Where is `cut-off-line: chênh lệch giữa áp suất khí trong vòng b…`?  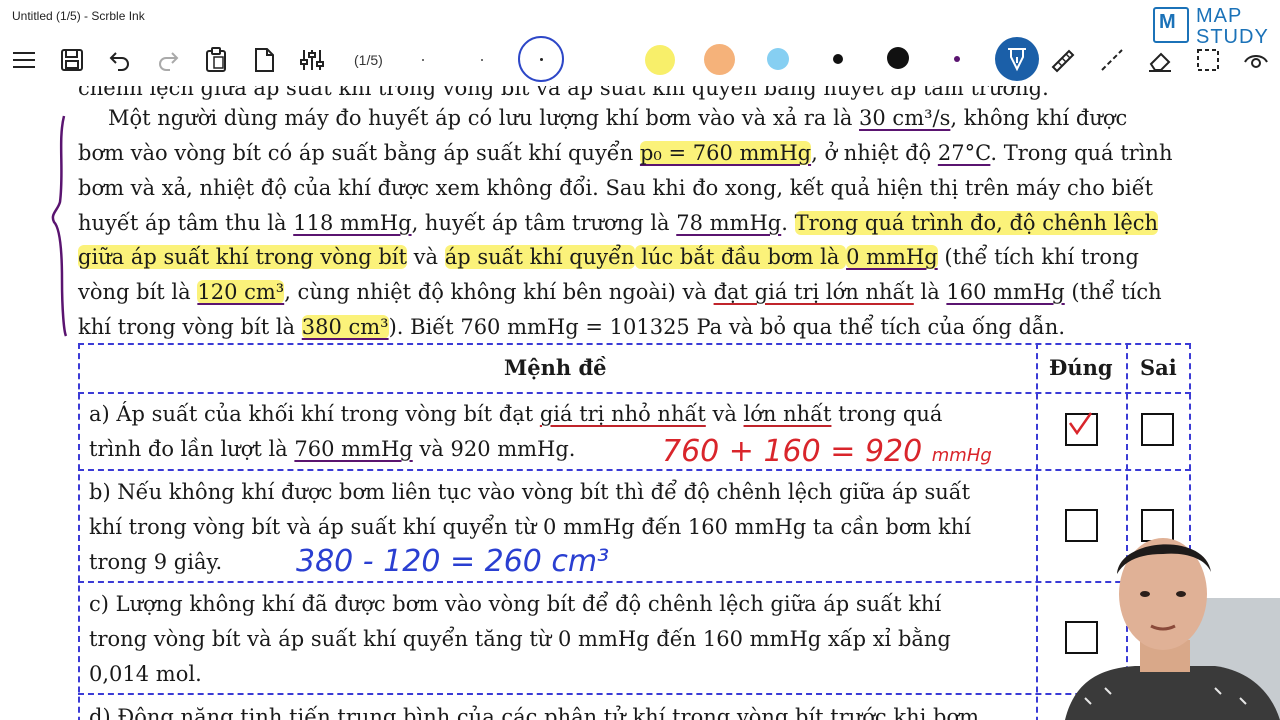 cut-off-line: chênh lệch giữa áp suất khí trong vòng b… is located at coordinates (563, 93).